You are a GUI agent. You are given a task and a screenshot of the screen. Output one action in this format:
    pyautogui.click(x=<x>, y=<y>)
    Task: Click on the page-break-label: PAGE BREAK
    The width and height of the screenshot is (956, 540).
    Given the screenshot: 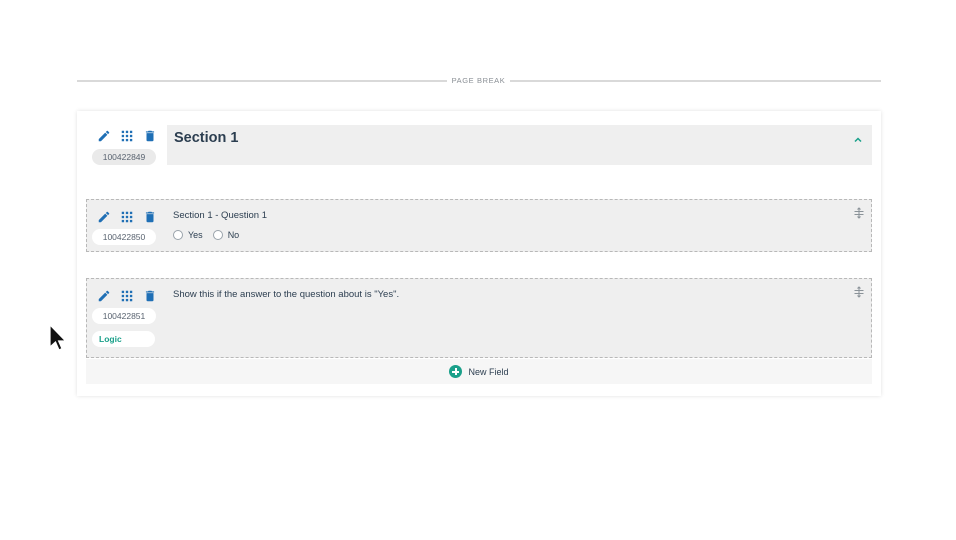 What is the action you would take?
    pyautogui.click(x=478, y=80)
    